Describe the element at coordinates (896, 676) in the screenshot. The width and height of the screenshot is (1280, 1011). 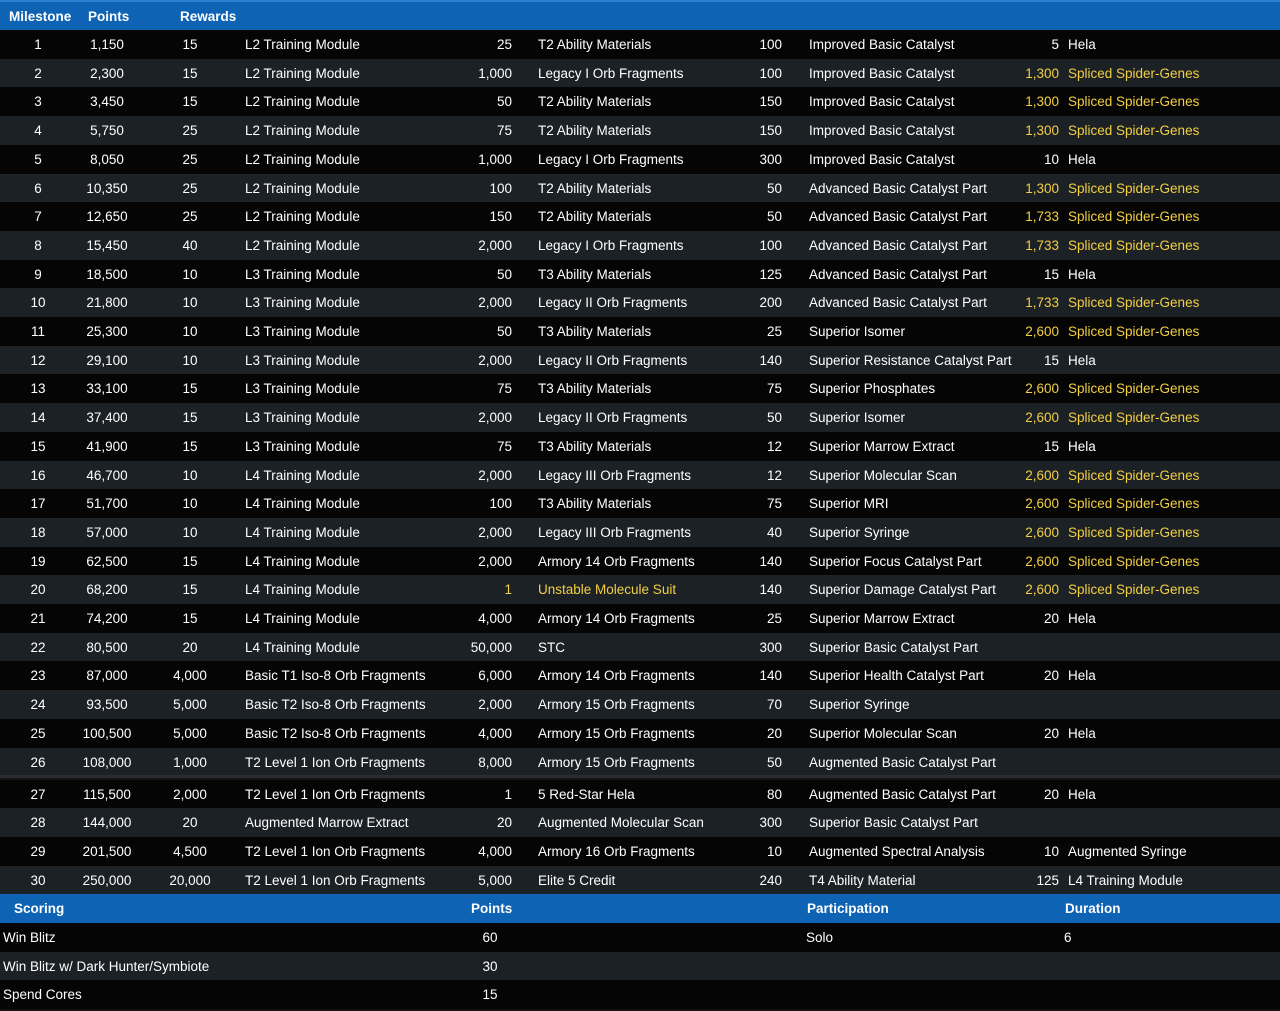
I see `reward3-item-cell: Superior Health Catalyst Part` at that location.